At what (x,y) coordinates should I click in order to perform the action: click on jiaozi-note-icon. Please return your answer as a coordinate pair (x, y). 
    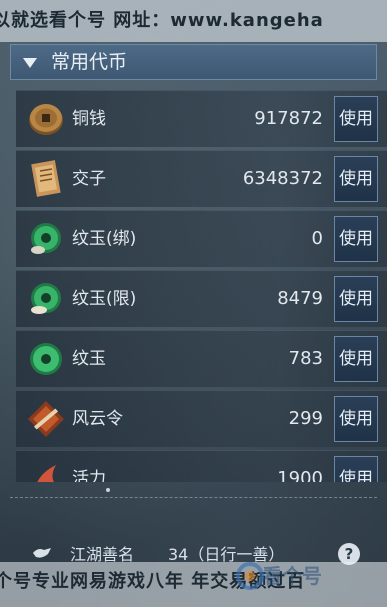
    Looking at the image, I should click on (46, 178).